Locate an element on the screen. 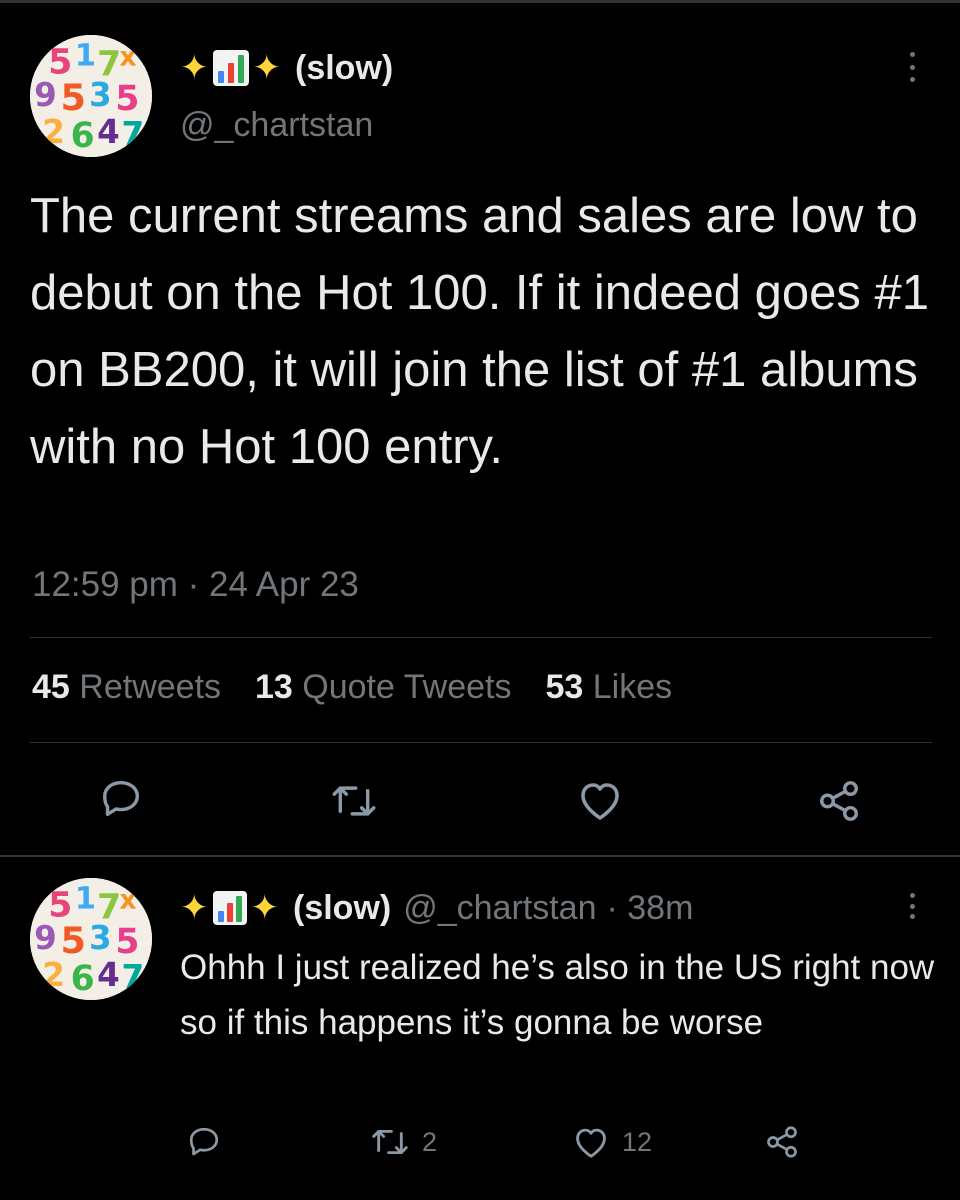  reply-author-row: ✦ ✦ (slow) @_chartstan · 38m is located at coordinates (436, 908).